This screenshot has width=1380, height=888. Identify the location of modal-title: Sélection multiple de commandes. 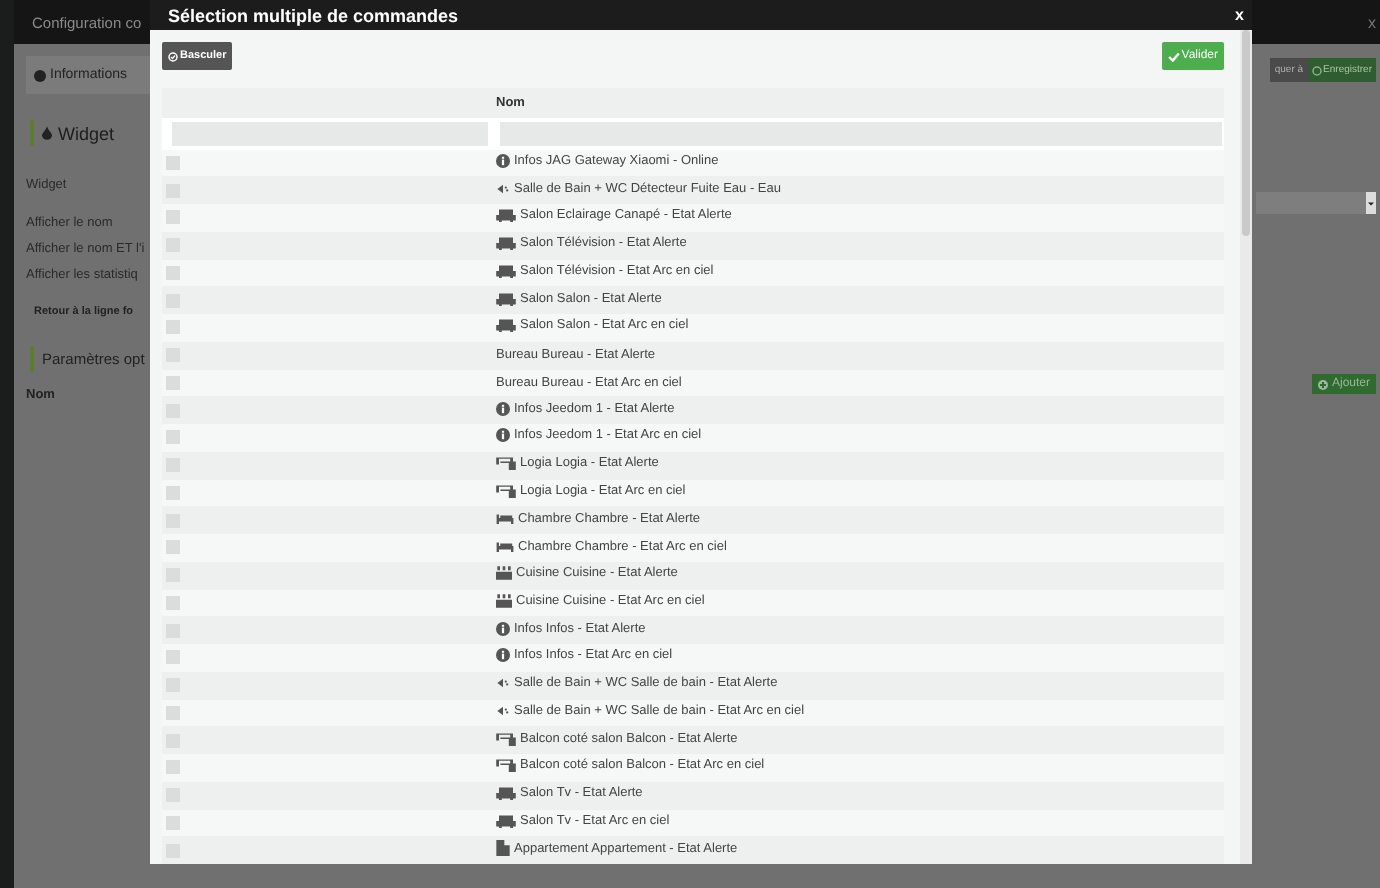
(313, 15).